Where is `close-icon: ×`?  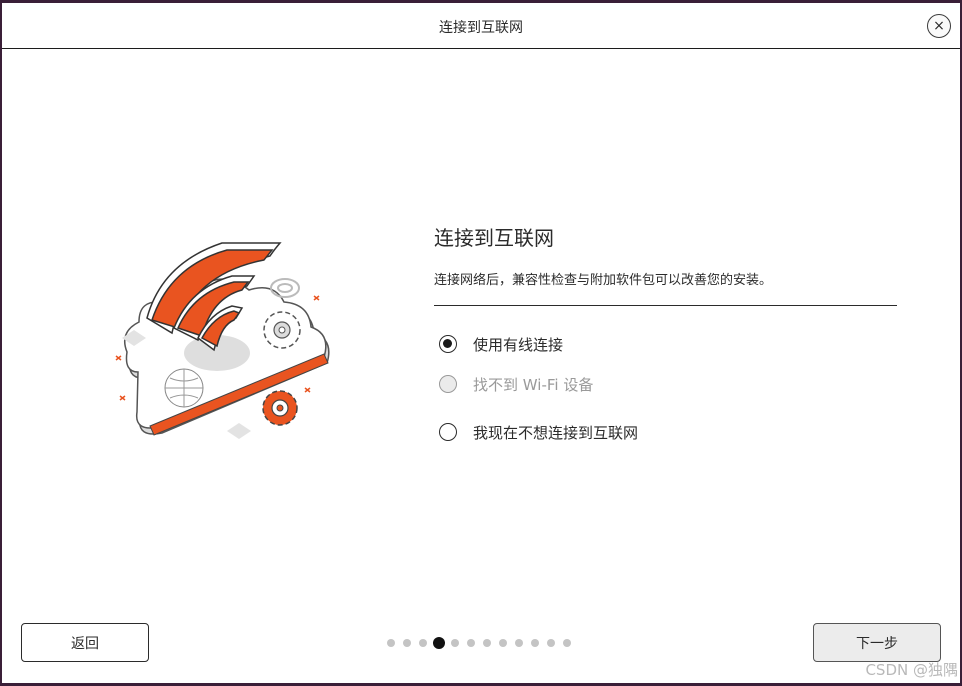
close-icon: × is located at coordinates (939, 26).